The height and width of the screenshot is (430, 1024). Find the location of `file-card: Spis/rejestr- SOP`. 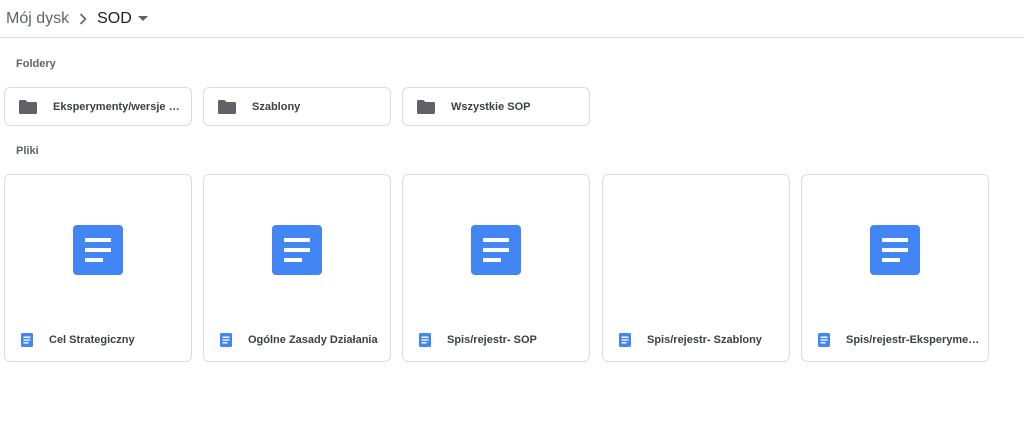

file-card: Spis/rejestr- SOP is located at coordinates (496, 268).